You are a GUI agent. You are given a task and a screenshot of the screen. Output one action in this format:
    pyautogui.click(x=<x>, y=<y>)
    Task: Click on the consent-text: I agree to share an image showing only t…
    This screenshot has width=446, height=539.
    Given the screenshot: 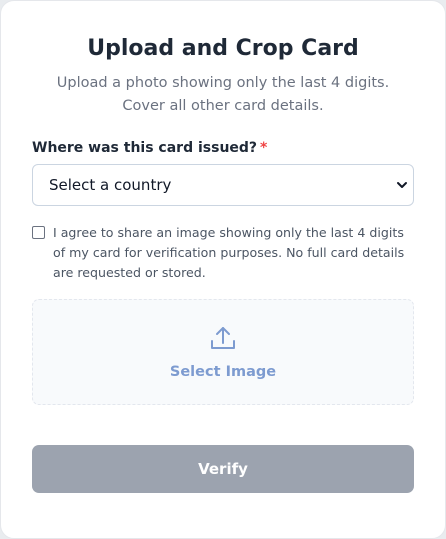 What is the action you would take?
    pyautogui.click(x=229, y=252)
    